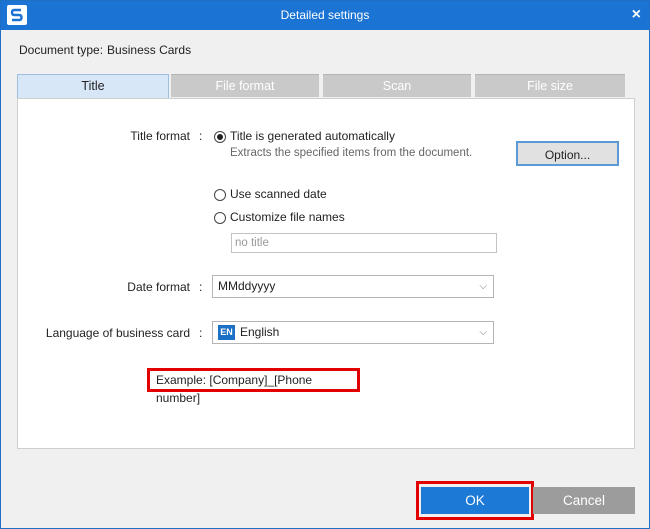 The height and width of the screenshot is (529, 650). I want to click on radio-scanned-date, so click(220, 195).